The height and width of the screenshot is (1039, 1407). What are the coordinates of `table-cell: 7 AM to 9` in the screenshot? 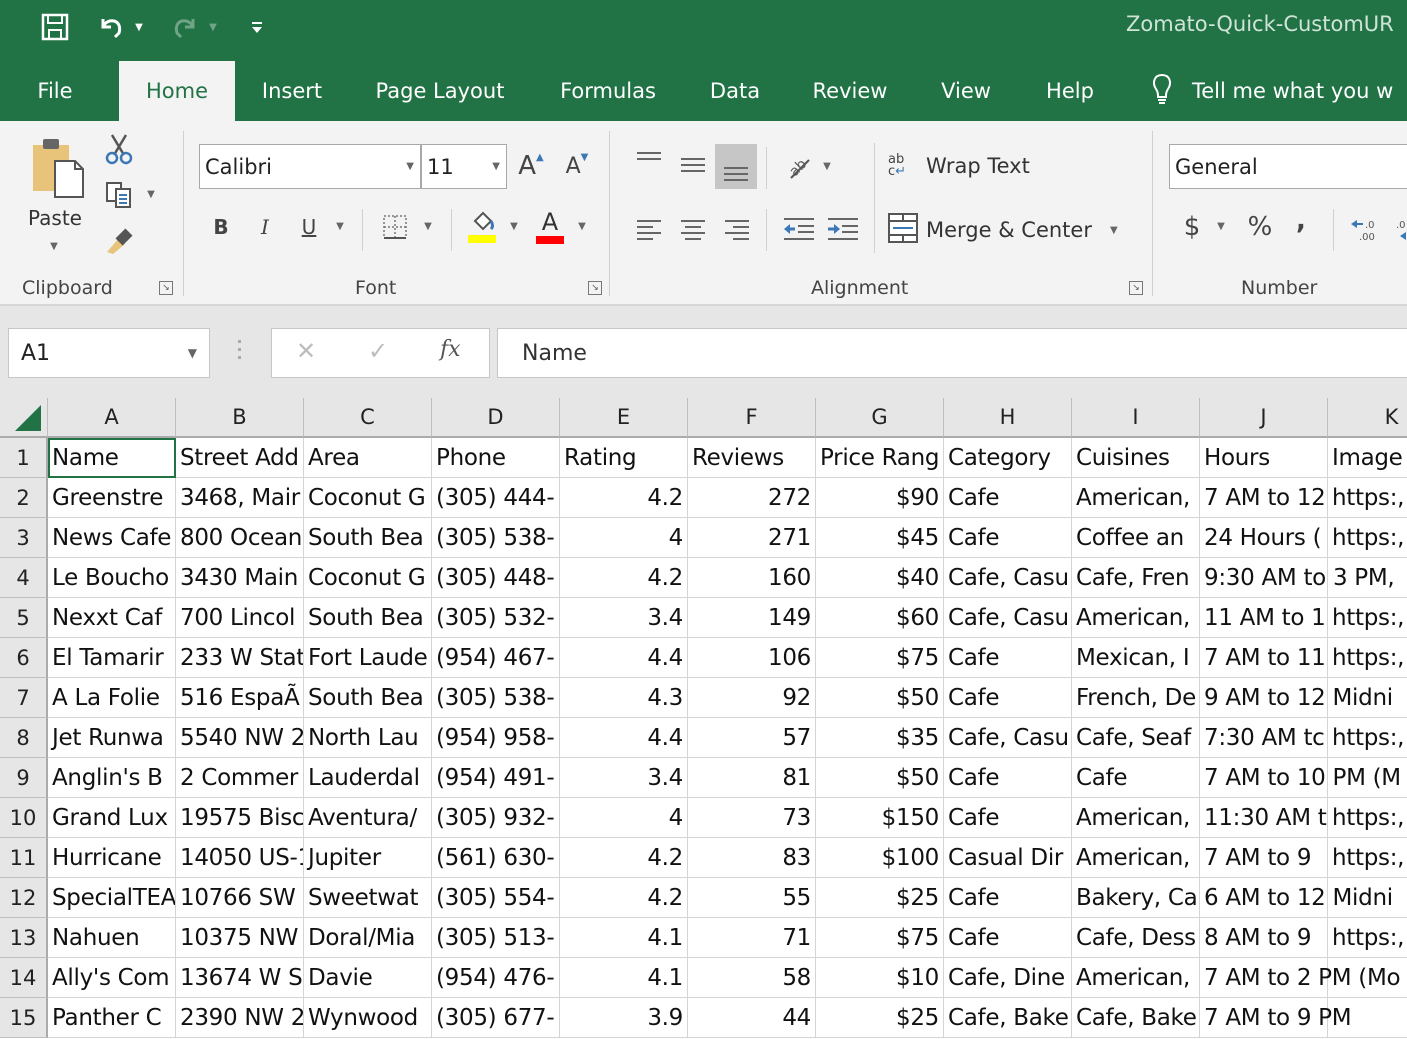 It's located at (1264, 858).